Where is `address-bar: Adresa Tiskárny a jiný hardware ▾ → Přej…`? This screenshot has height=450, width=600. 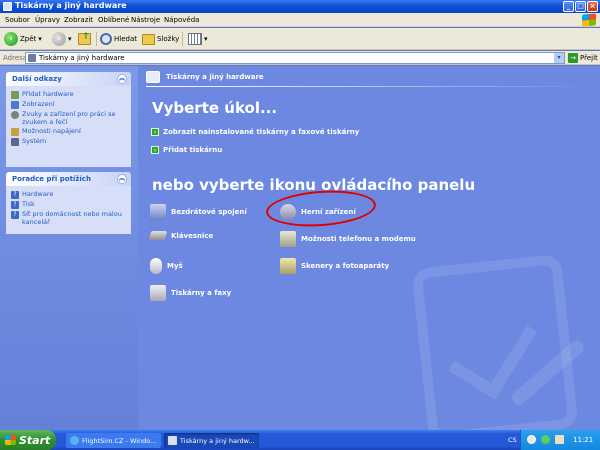 address-bar: Adresa Tiskárny a jiný hardware ▾ → Přej… is located at coordinates (300, 58).